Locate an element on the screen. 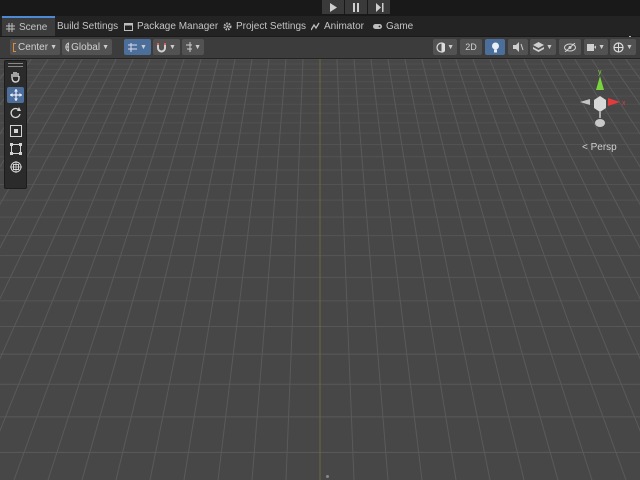  pivot-dropdown: Center ▼ is located at coordinates (35, 47).